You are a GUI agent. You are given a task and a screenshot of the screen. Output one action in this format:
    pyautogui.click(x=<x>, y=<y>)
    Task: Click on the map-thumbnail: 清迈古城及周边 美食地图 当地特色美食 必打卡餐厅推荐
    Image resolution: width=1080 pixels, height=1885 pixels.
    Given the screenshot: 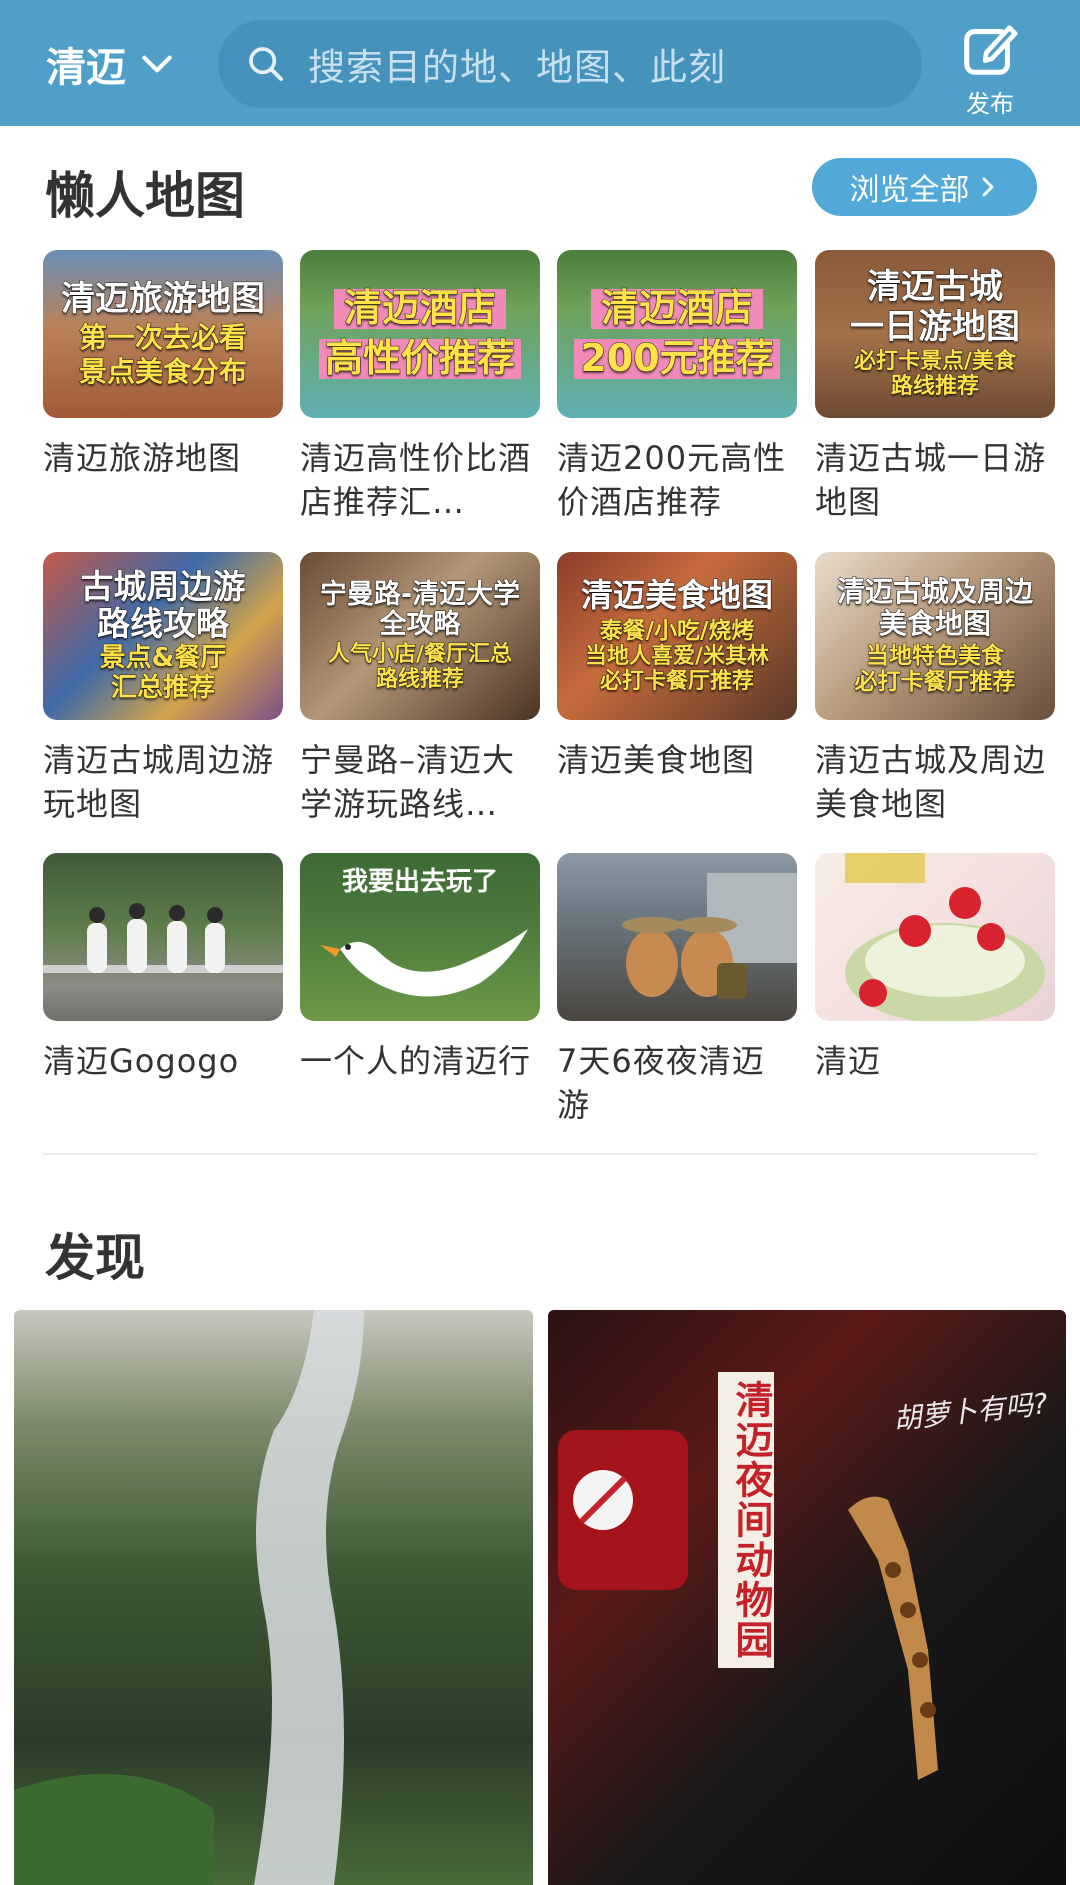 What is the action you would take?
    pyautogui.click(x=935, y=636)
    